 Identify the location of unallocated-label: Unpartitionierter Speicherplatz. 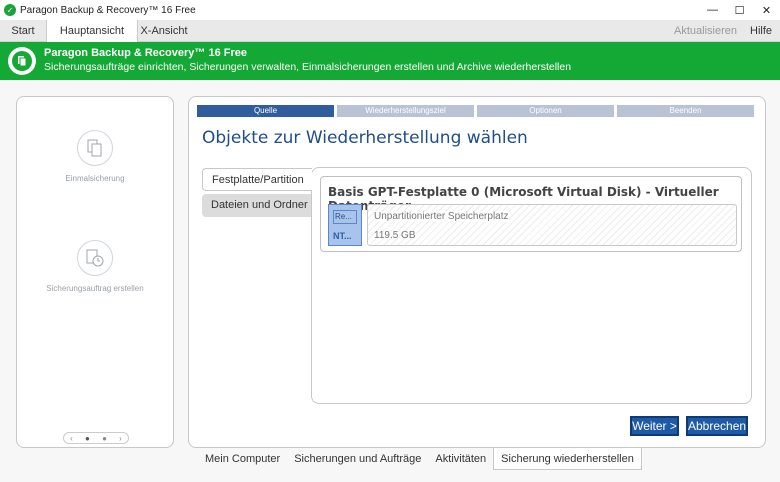
(441, 216).